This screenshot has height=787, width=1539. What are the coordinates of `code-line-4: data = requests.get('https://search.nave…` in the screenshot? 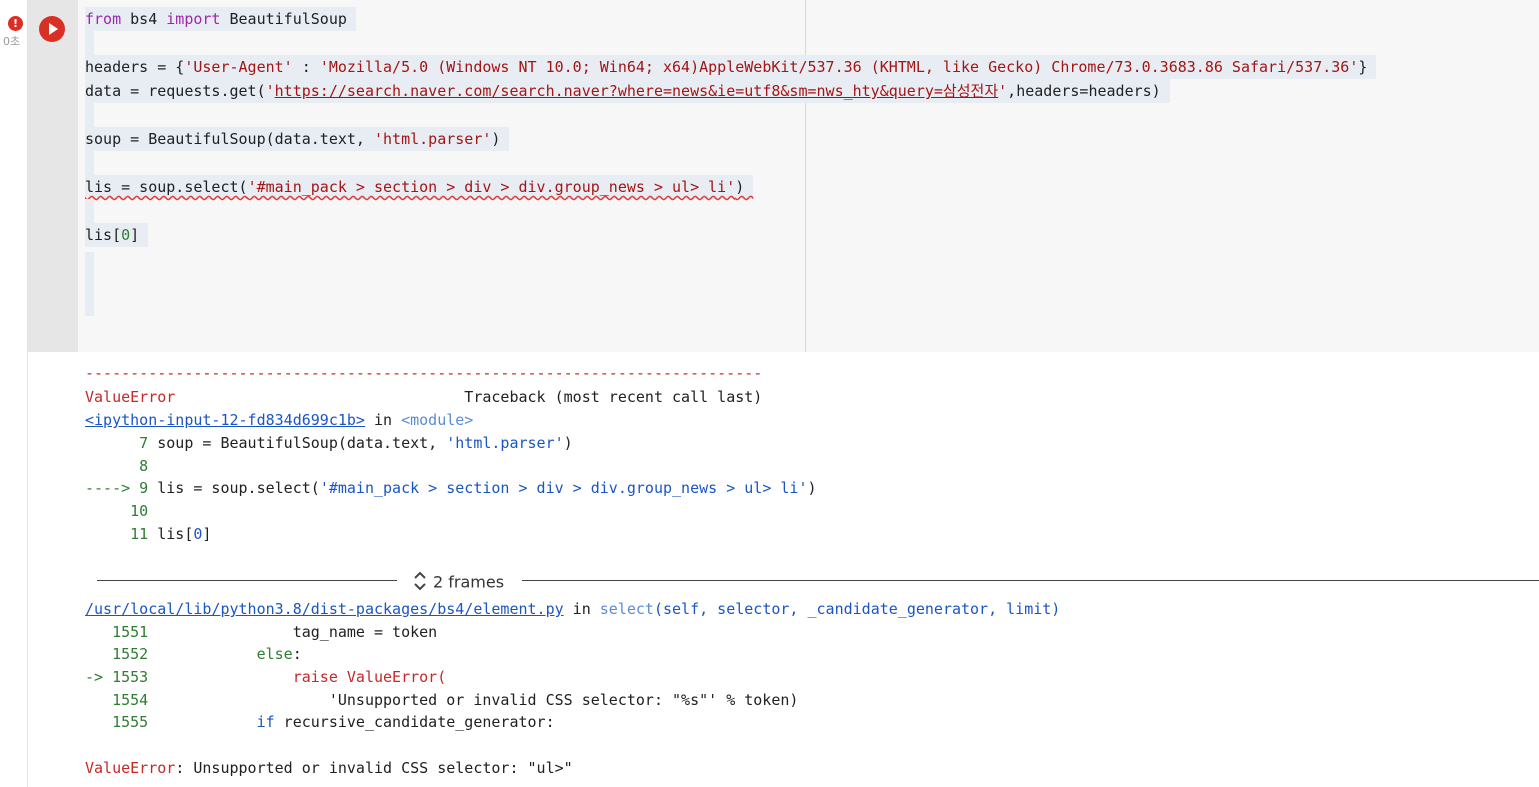 It's located at (627, 91).